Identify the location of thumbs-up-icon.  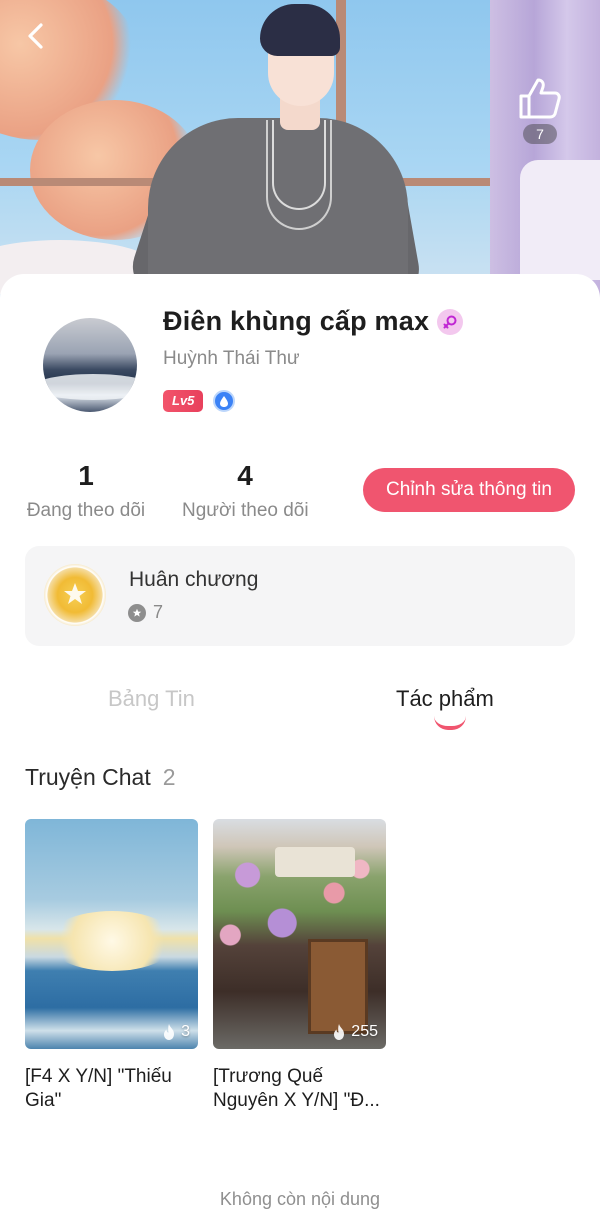
(540, 98).